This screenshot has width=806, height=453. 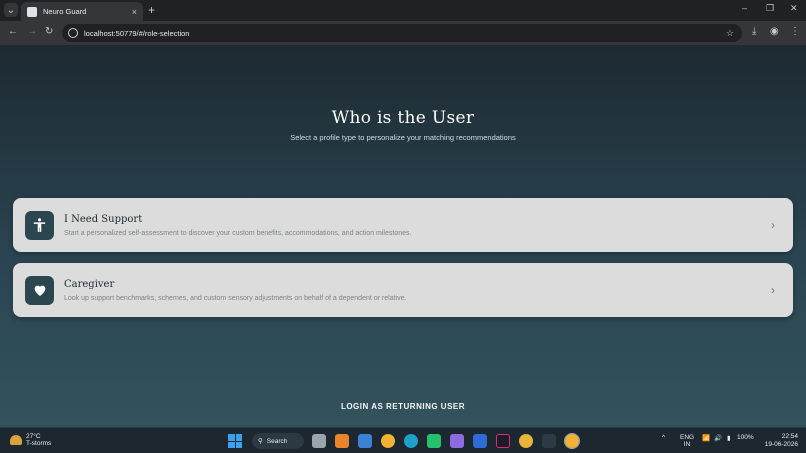 I want to click on vlc-icon, so click(x=342, y=441).